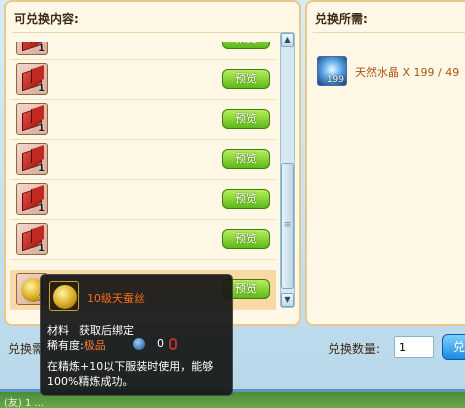  What do you see at coordinates (287, 300) in the screenshot?
I see `scroll-down-button: ▼` at bounding box center [287, 300].